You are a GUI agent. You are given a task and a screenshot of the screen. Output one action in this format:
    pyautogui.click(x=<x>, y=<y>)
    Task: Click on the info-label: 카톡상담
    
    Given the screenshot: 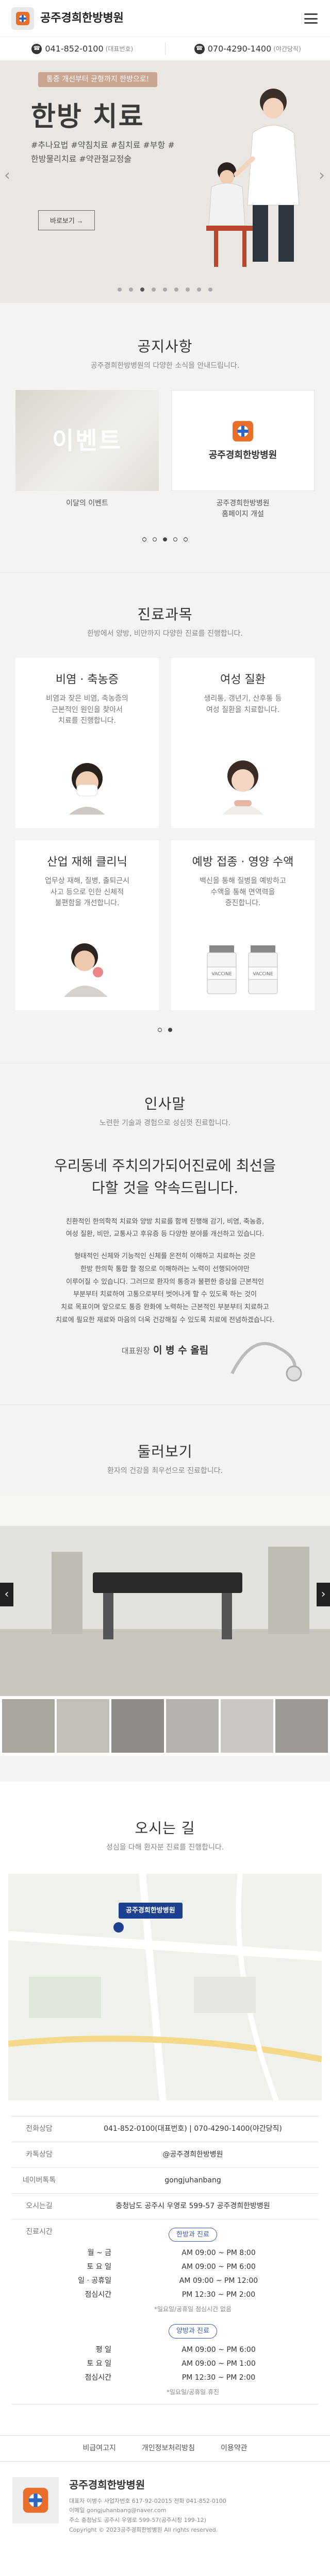 What is the action you would take?
    pyautogui.click(x=39, y=2154)
    